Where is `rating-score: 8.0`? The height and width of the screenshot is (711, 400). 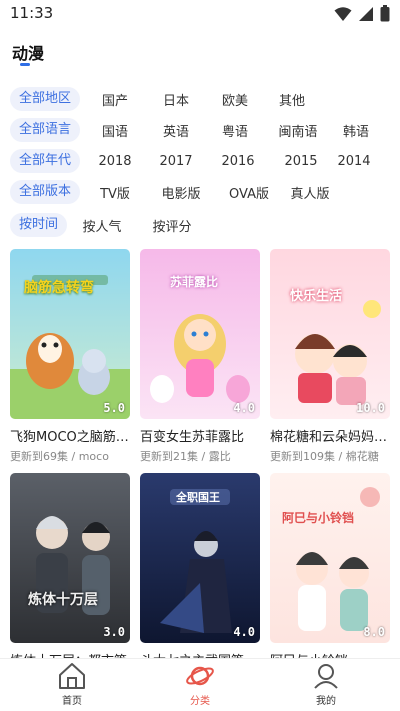 rating-score: 8.0 is located at coordinates (374, 632).